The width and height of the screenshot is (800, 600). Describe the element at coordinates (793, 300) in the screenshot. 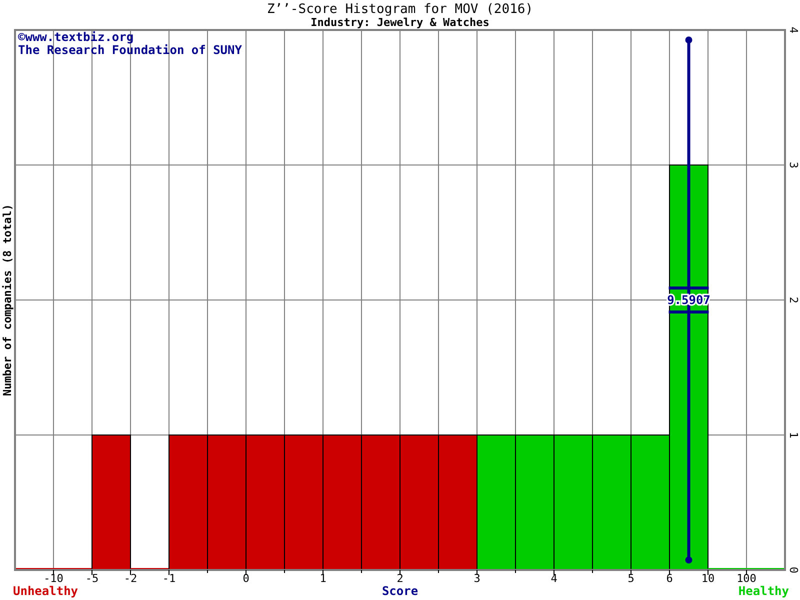

I see `y-tick-label: 2` at that location.